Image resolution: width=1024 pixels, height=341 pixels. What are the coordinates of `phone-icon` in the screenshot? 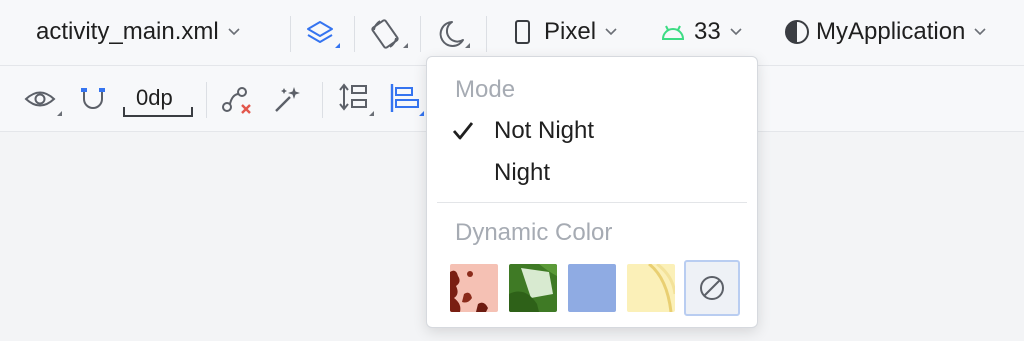 It's located at (522, 32).